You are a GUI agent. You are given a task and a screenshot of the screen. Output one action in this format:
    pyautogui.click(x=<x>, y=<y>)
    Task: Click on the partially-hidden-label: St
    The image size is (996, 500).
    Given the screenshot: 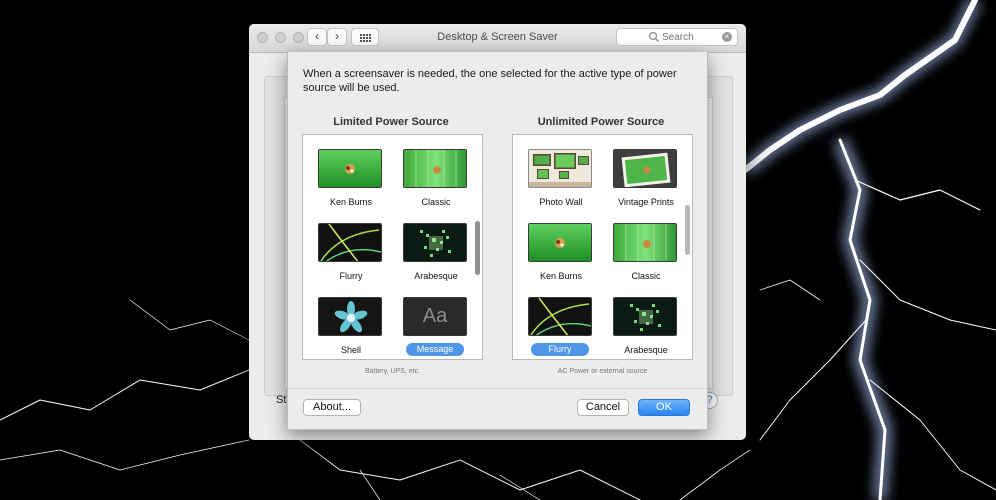 What is the action you would take?
    pyautogui.click(x=281, y=400)
    